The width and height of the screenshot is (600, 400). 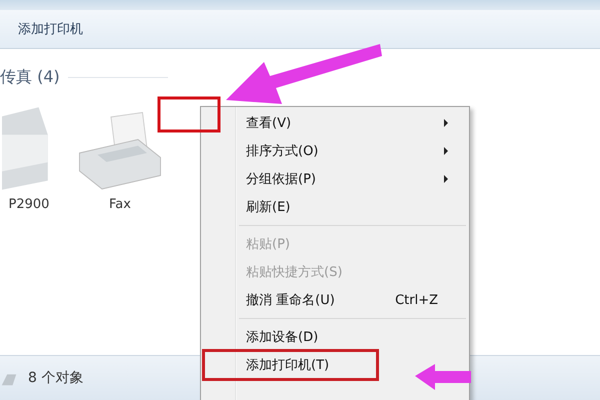 What do you see at coordinates (335, 300) in the screenshot?
I see `menu-item: 撤消 重命名(U) Ctrl+Z` at bounding box center [335, 300].